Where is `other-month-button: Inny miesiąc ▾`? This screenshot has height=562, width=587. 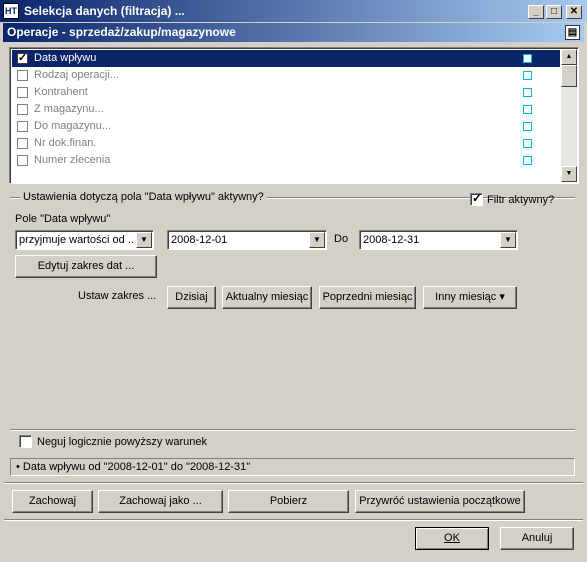
other-month-button: Inny miesiąc ▾ is located at coordinates (470, 297).